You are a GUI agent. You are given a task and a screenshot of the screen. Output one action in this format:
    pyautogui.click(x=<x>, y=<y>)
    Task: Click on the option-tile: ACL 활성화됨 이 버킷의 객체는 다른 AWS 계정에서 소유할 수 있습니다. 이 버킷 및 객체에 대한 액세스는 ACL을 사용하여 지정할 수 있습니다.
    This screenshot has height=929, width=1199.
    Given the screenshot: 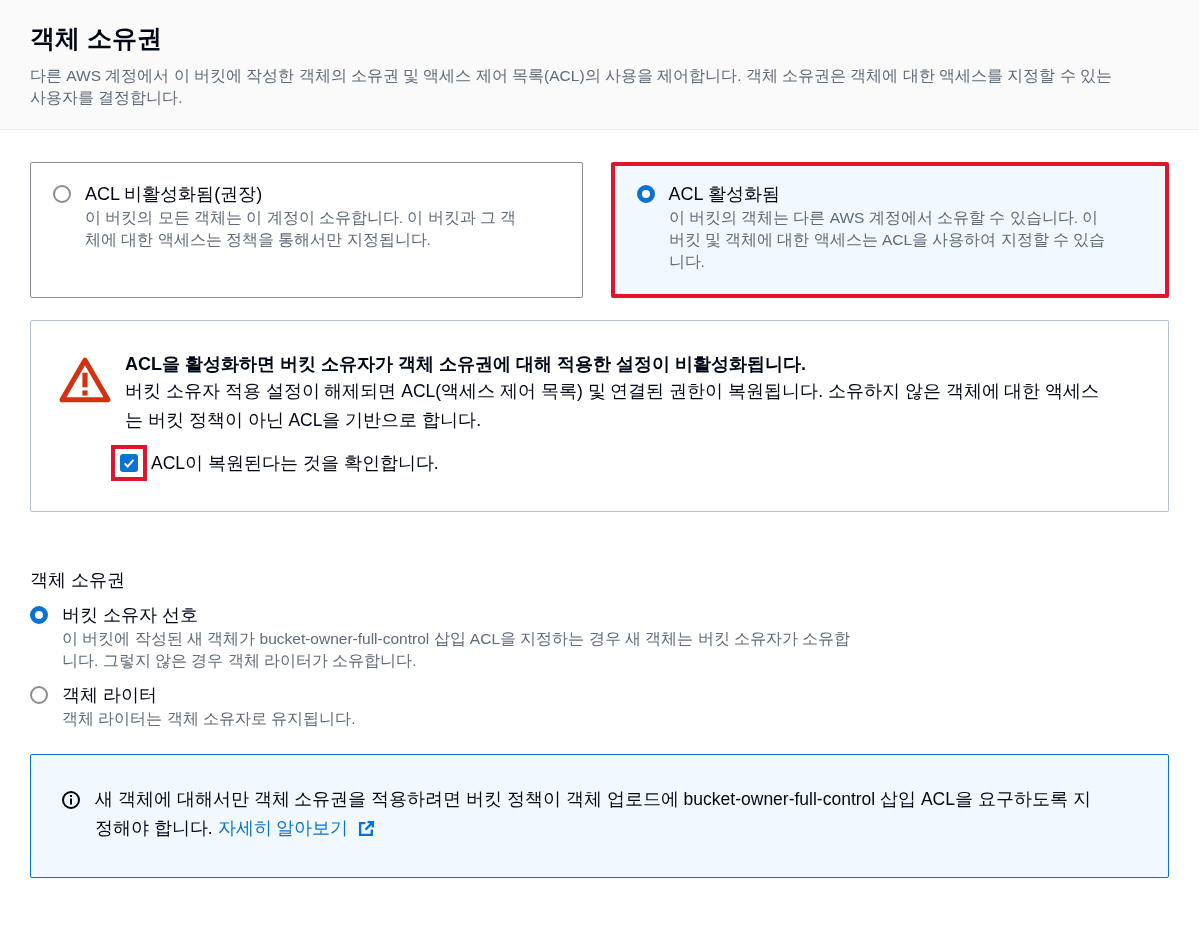 What is the action you would take?
    pyautogui.click(x=889, y=230)
    